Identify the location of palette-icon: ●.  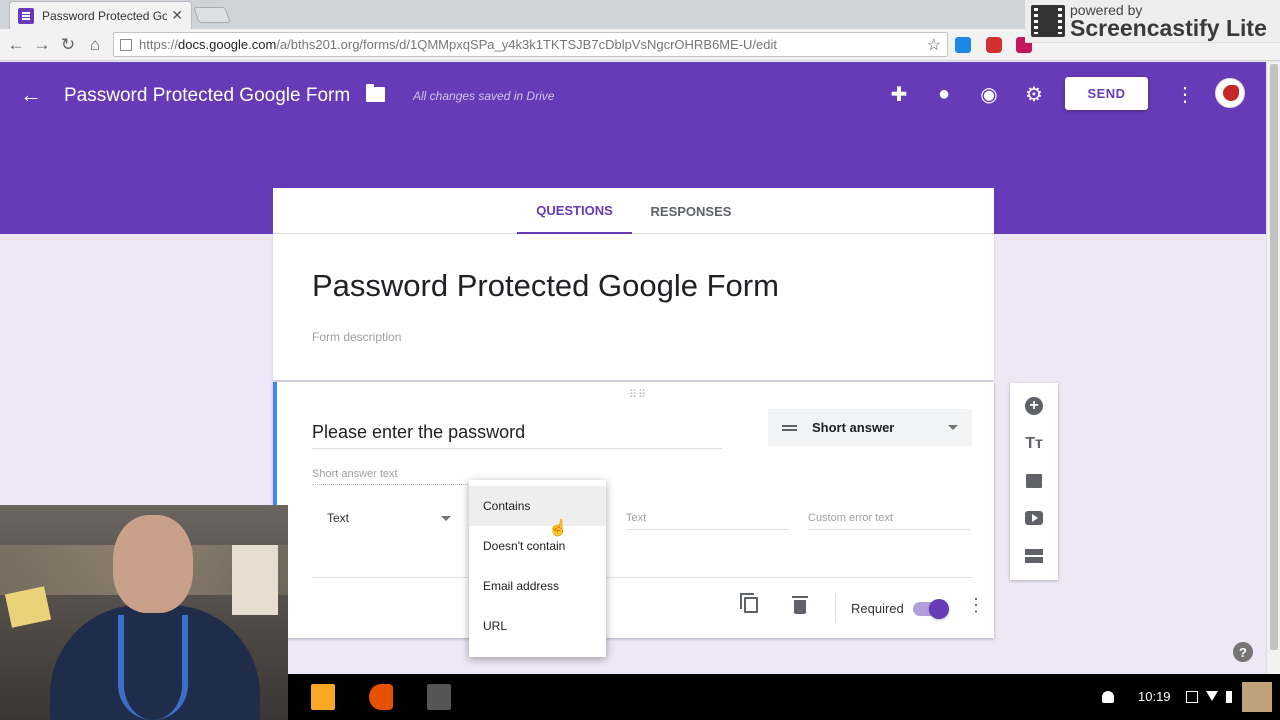
(944, 94).